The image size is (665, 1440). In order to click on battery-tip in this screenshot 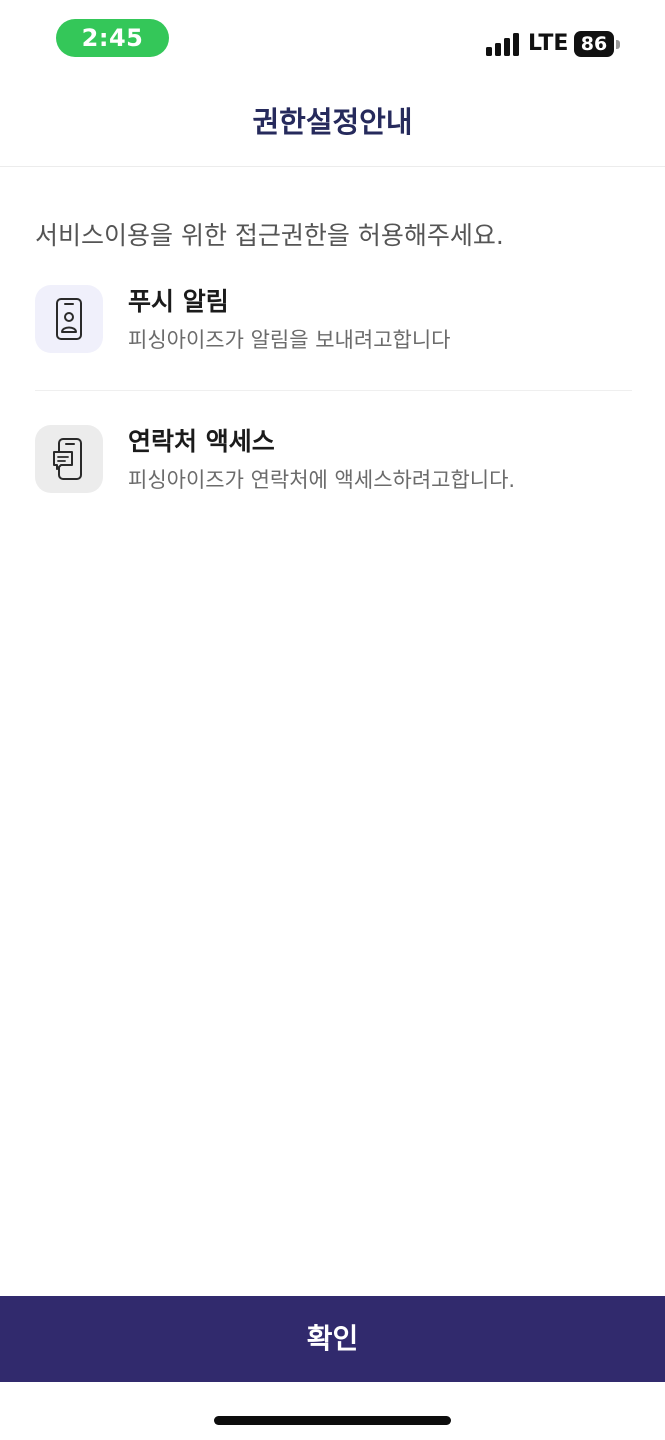, I will do `click(618, 44)`.